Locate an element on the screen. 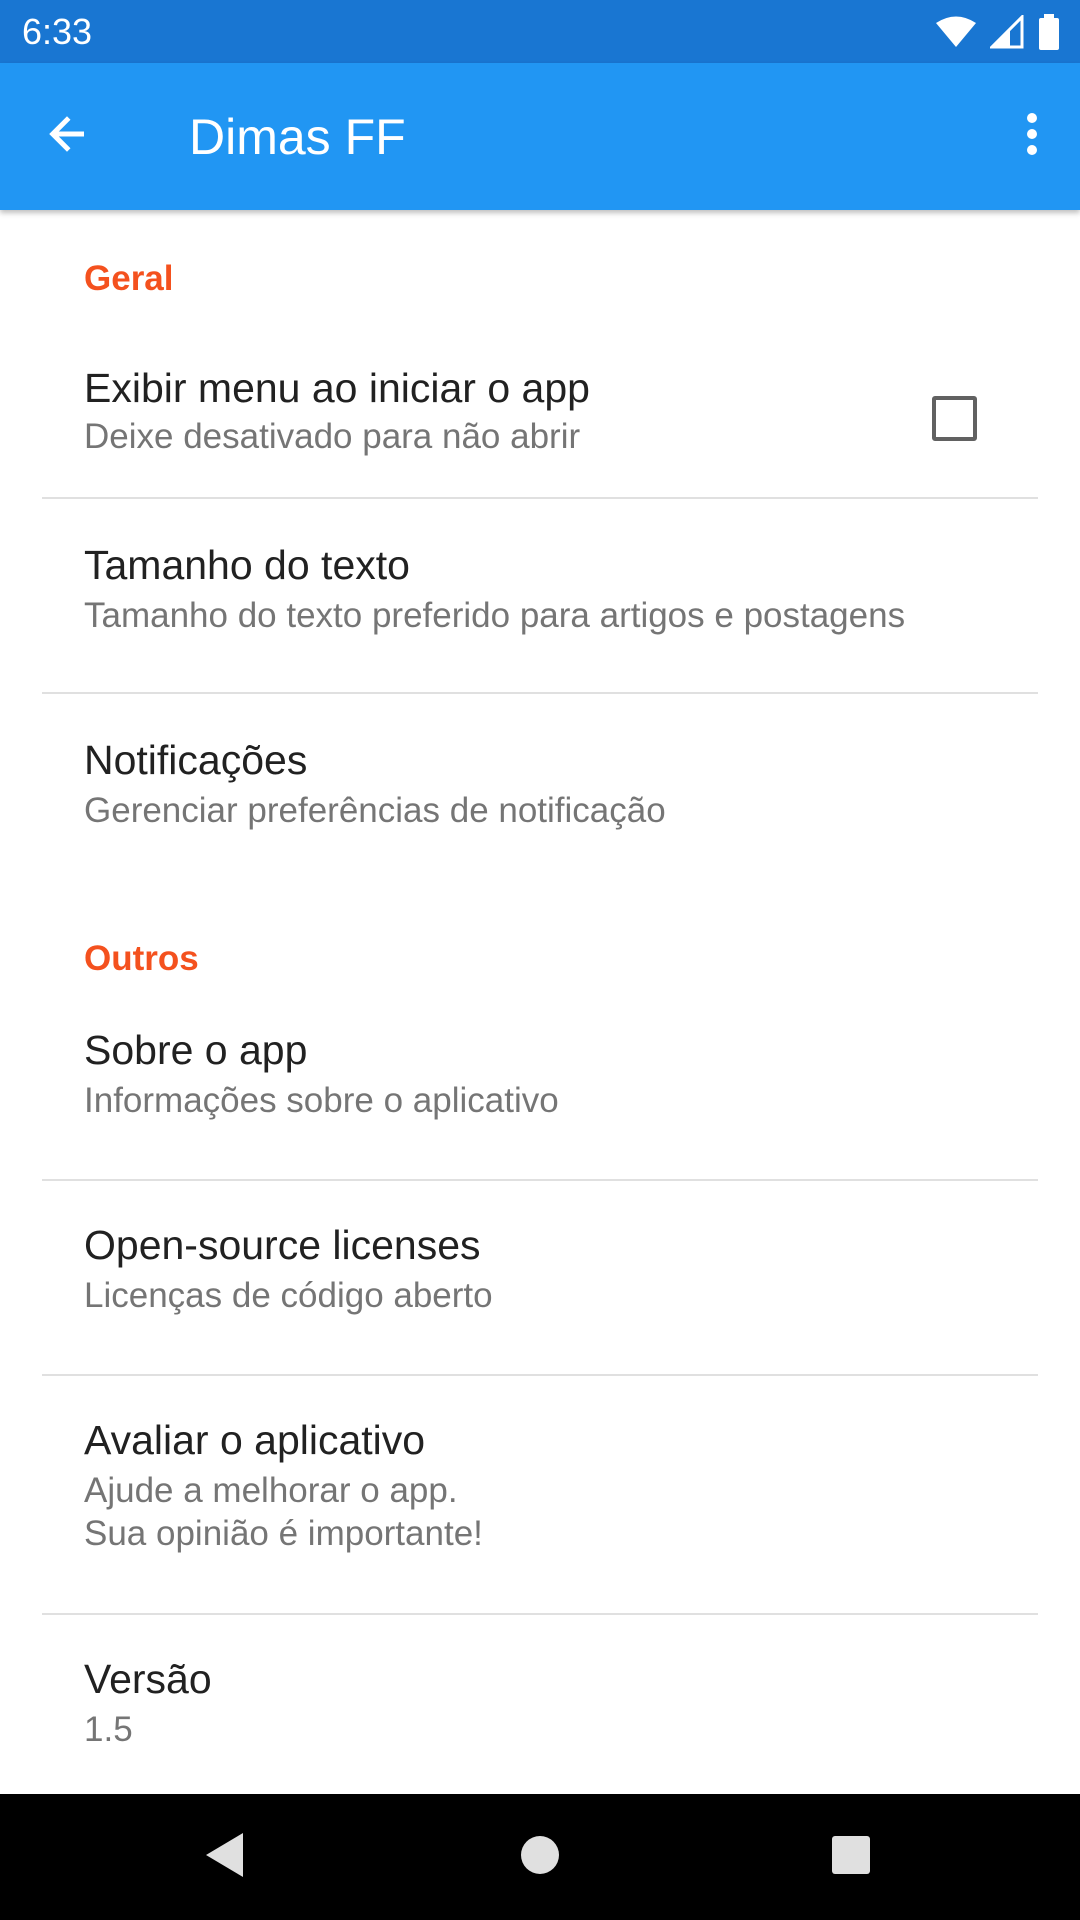  app-bar: Dimas FF is located at coordinates (540, 136).